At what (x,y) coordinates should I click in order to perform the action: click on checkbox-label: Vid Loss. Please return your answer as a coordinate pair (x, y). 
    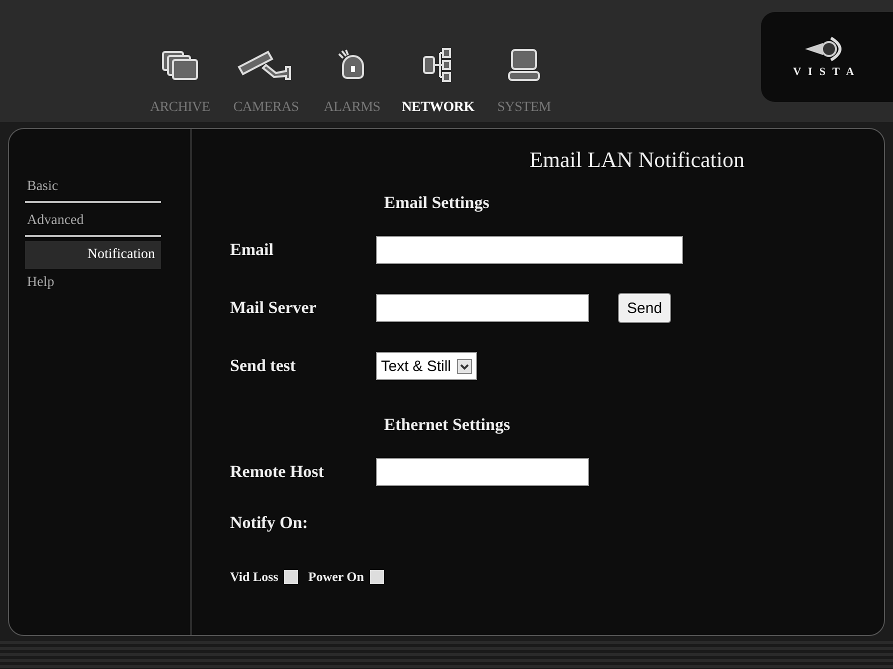
    Looking at the image, I should click on (254, 577).